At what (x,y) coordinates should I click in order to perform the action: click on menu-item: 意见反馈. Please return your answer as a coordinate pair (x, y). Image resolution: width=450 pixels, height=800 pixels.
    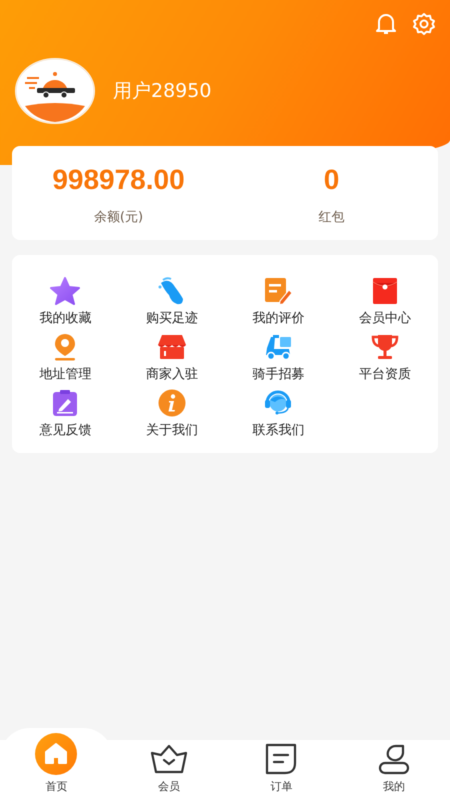
    Looking at the image, I should click on (65, 414).